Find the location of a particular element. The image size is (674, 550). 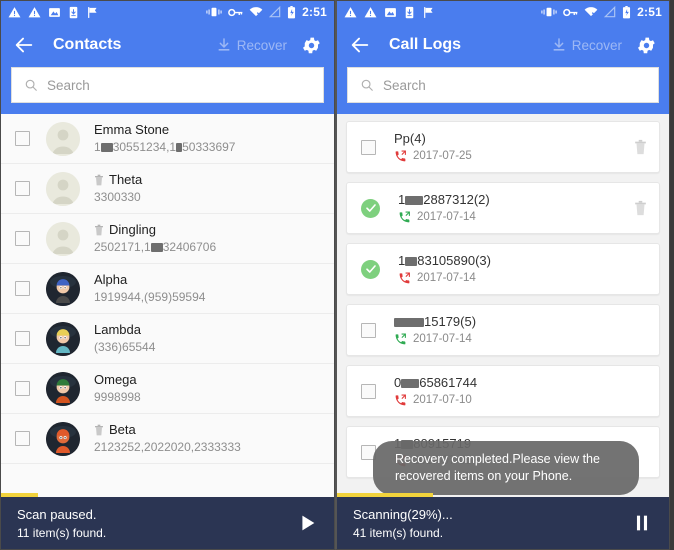

bottom-status-bar-left: Scan paused. 11 item(s) found. is located at coordinates (167, 523).